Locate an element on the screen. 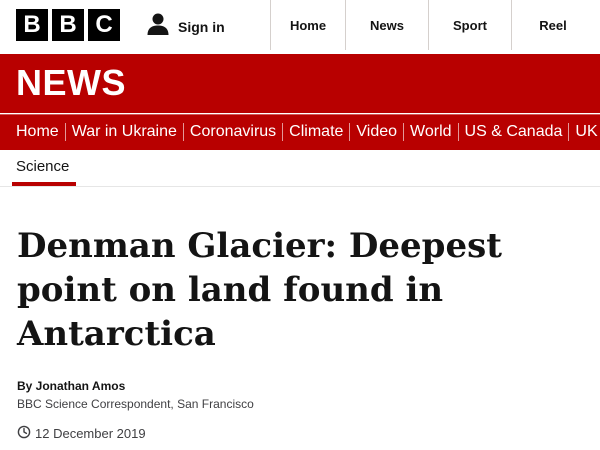  top-nav-sport: Sport is located at coordinates (470, 25).